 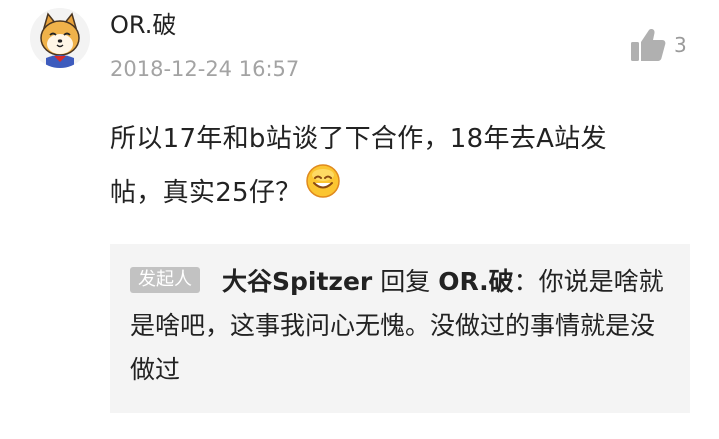 I want to click on smile-emoji-icon, so click(x=323, y=190).